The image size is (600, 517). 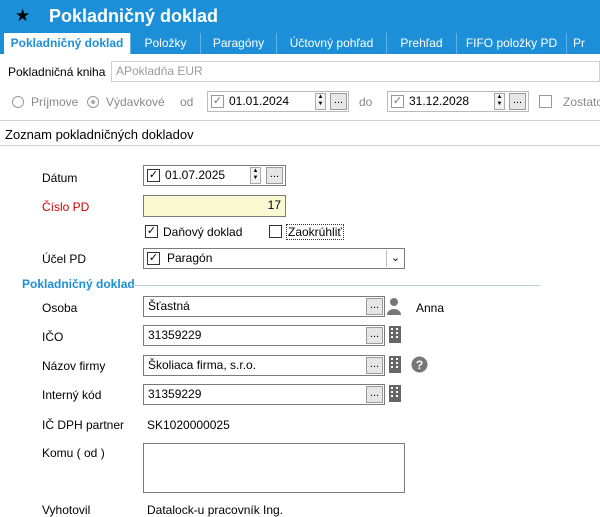 I want to click on to-date-check: ✓, so click(x=397, y=101).